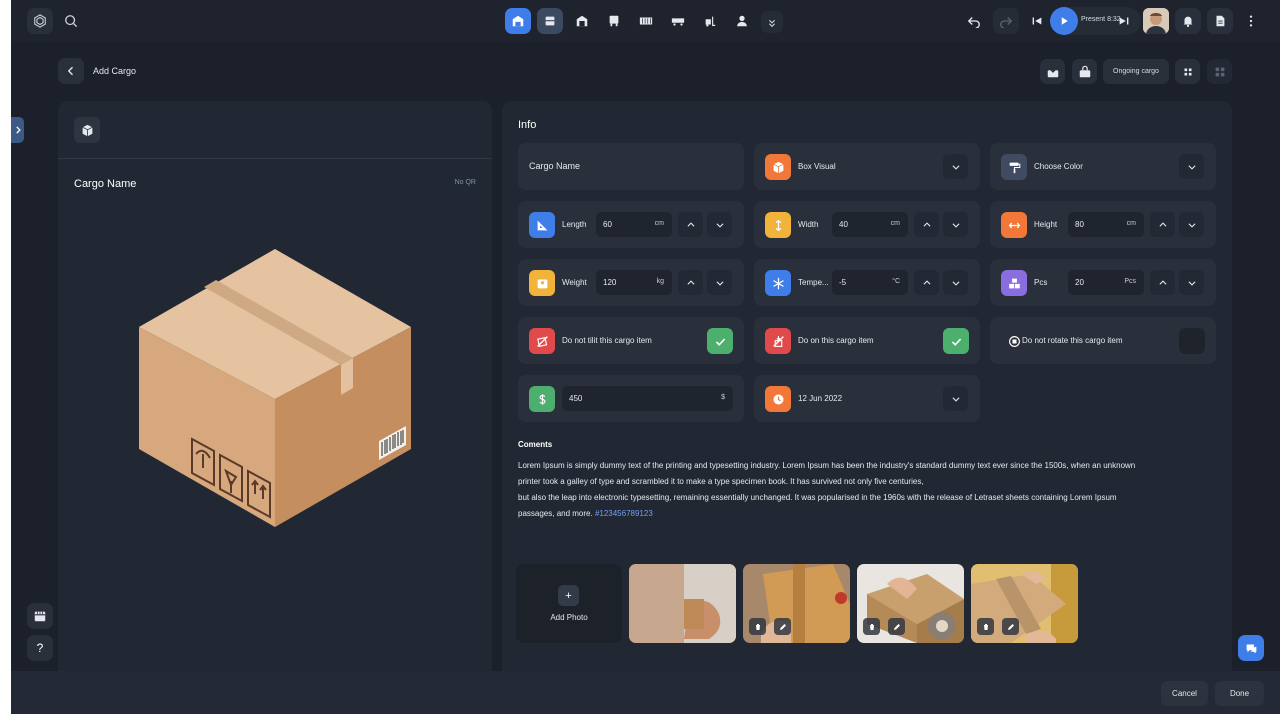 Image resolution: width=1280 pixels, height=714 pixels. What do you see at coordinates (956, 341) in the screenshot?
I see `no-stack-checkbox` at bounding box center [956, 341].